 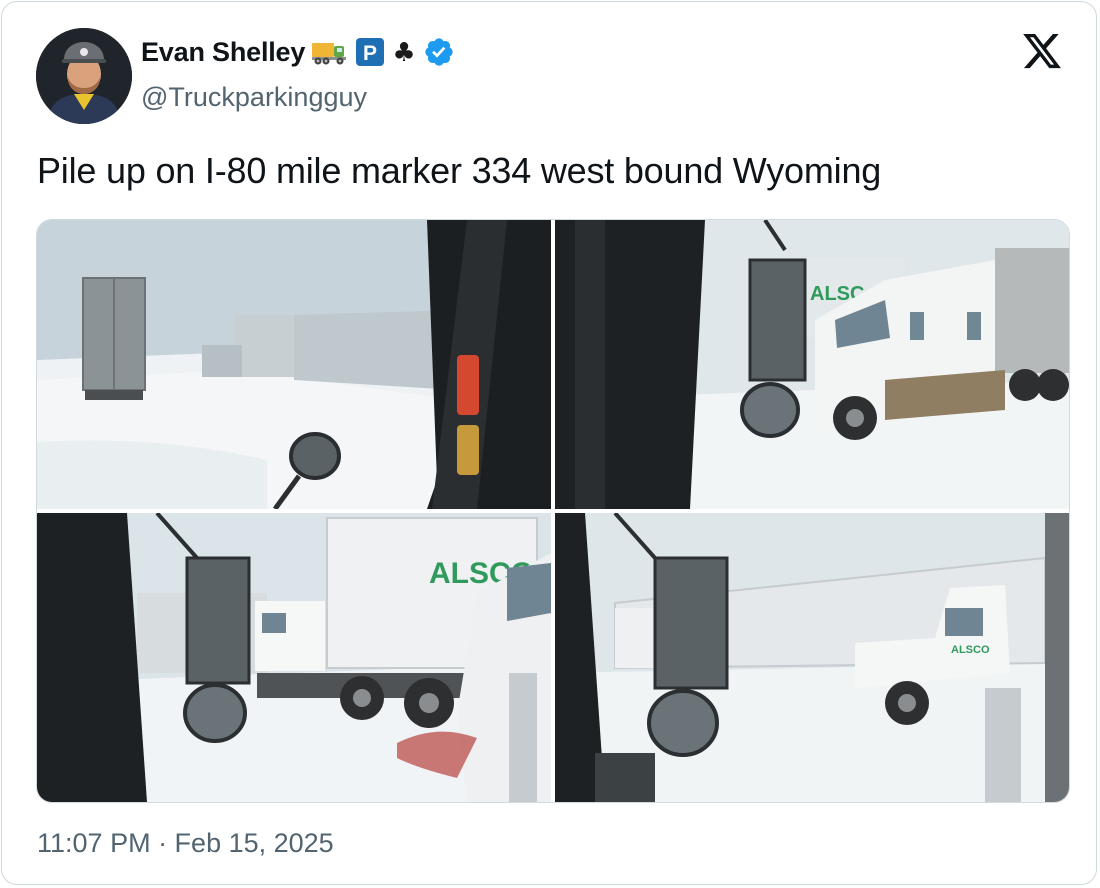 I want to click on author-name-row: Evan Shelley P ♣, so click(x=298, y=52).